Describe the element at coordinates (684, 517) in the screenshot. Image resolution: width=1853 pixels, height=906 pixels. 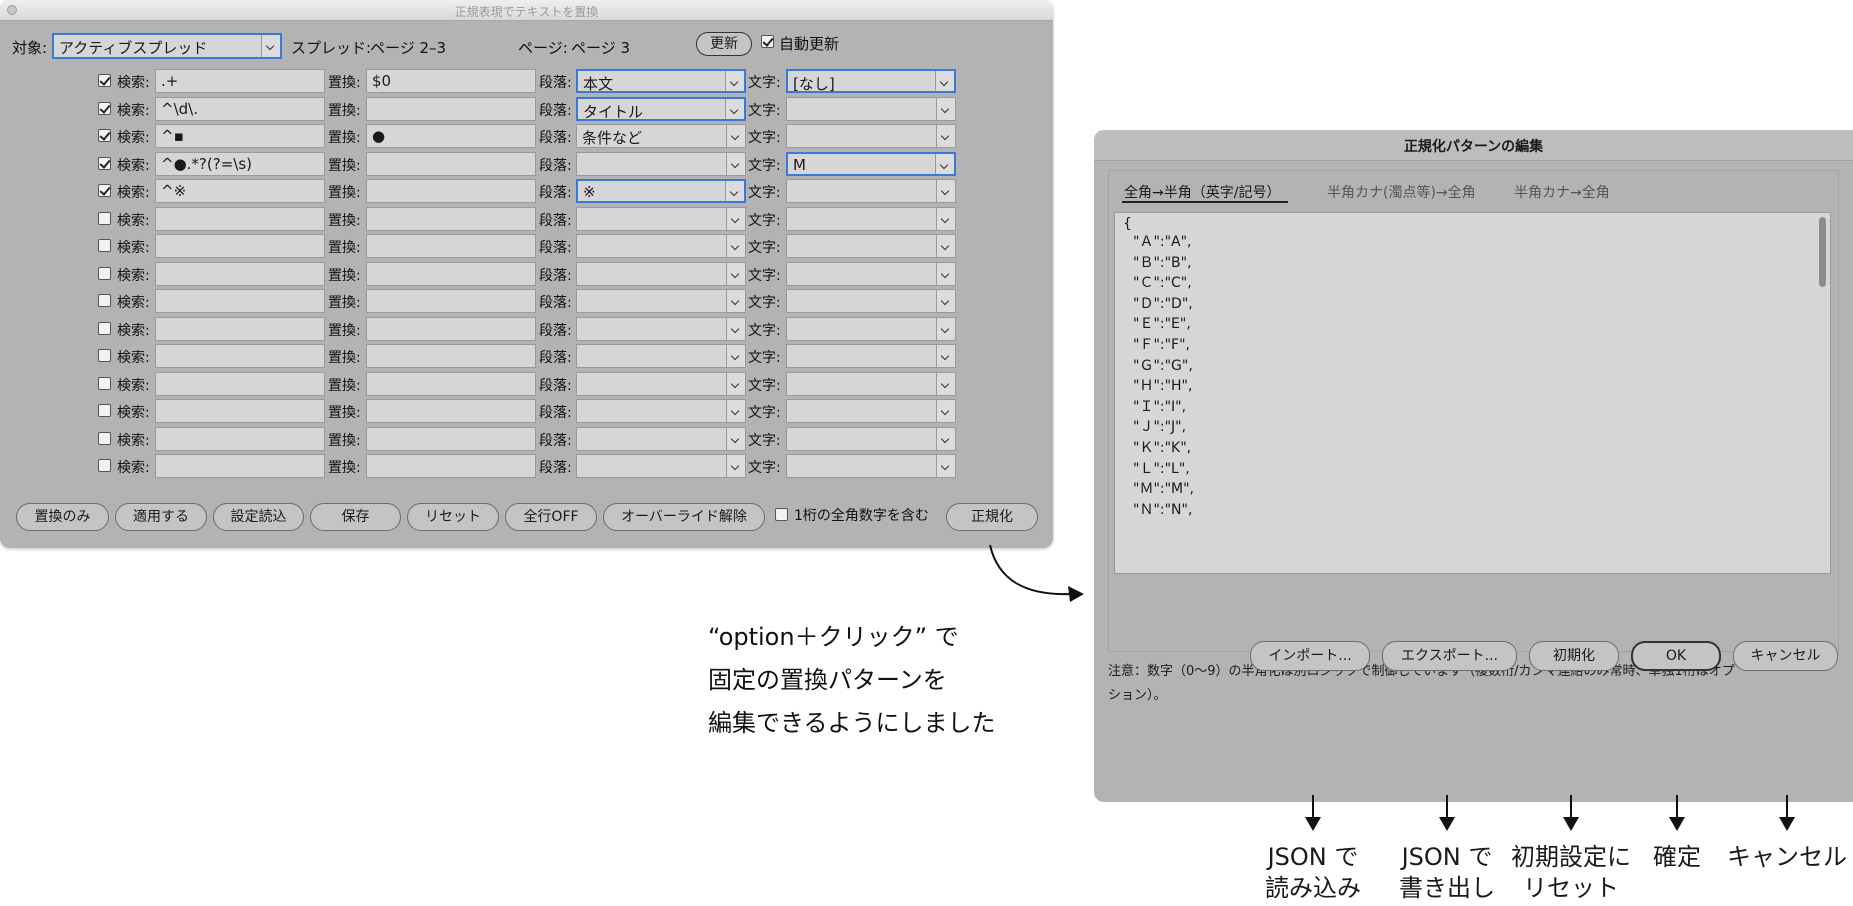
I see `clear-override-button: オーバーライド解除` at that location.